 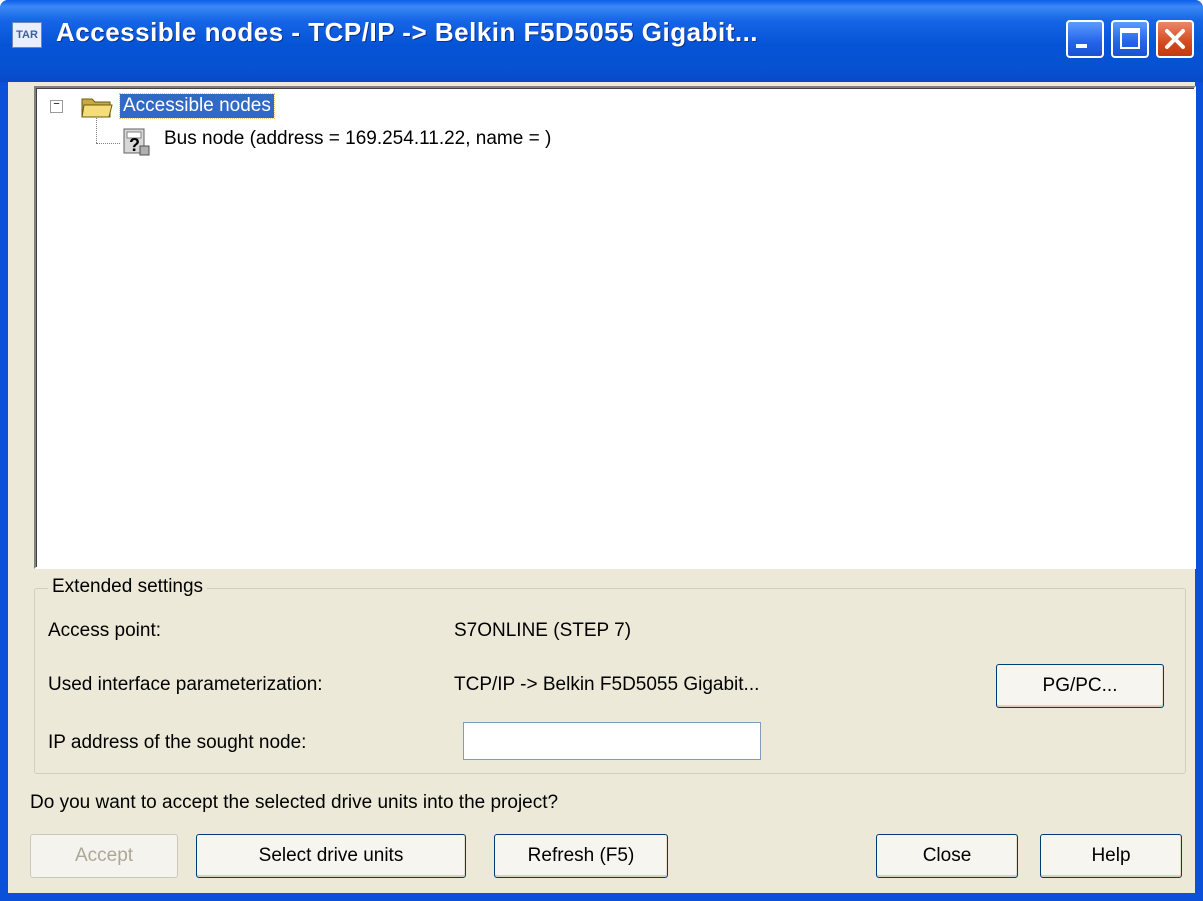 I want to click on close-window-button, so click(x=1175, y=39).